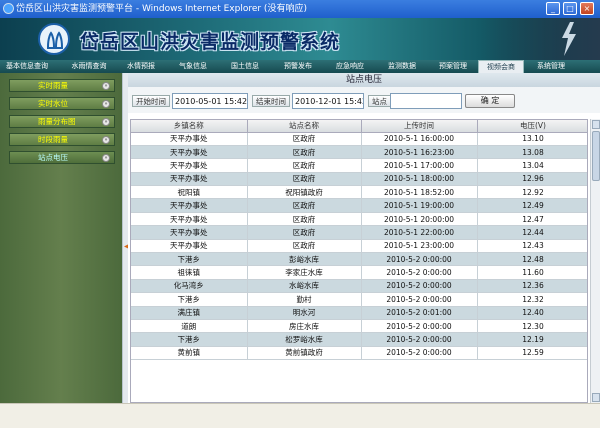 Image resolution: width=600 pixels, height=428 pixels. What do you see at coordinates (304, 126) in the screenshot?
I see `header-station: 站点名称` at bounding box center [304, 126].